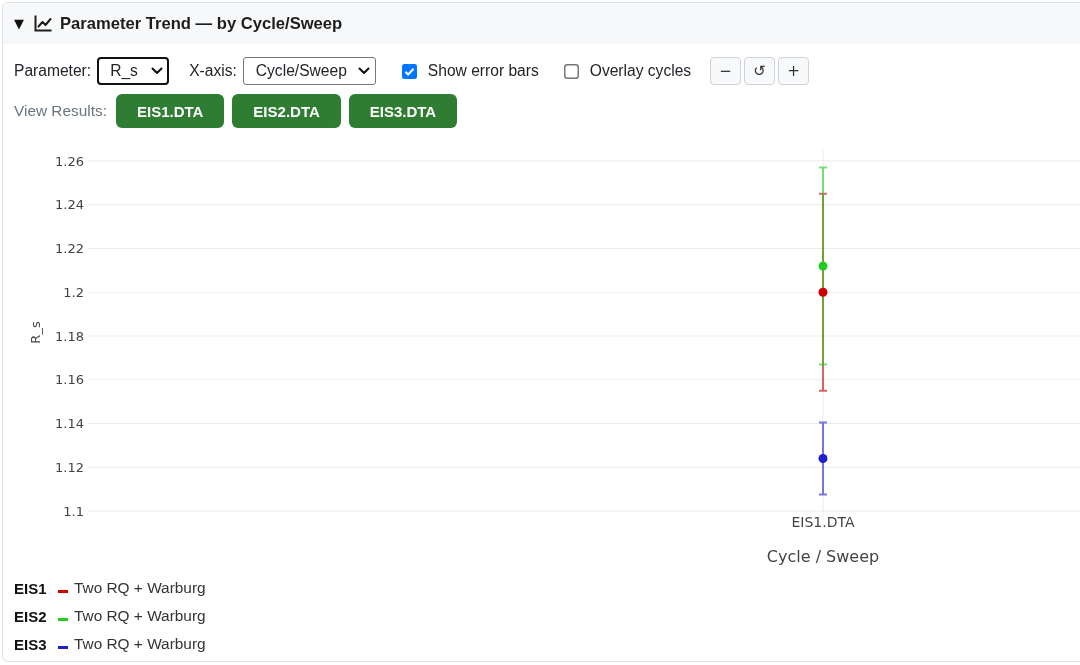  I want to click on checkbox-label: Overlay cycles, so click(640, 71).